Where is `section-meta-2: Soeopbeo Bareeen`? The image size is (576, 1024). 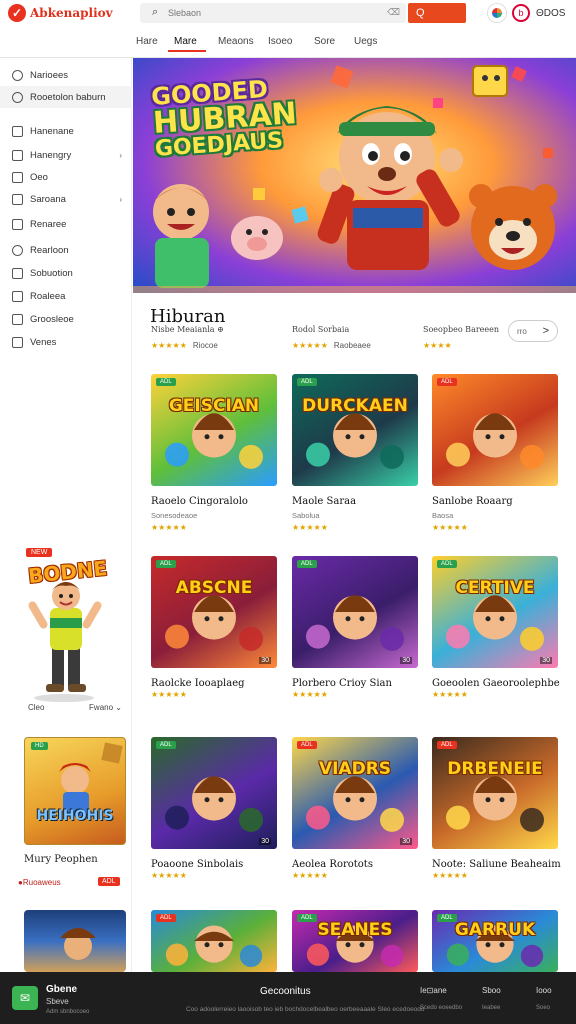 section-meta-2: Soeopbeo Bareeen is located at coordinates (461, 329).